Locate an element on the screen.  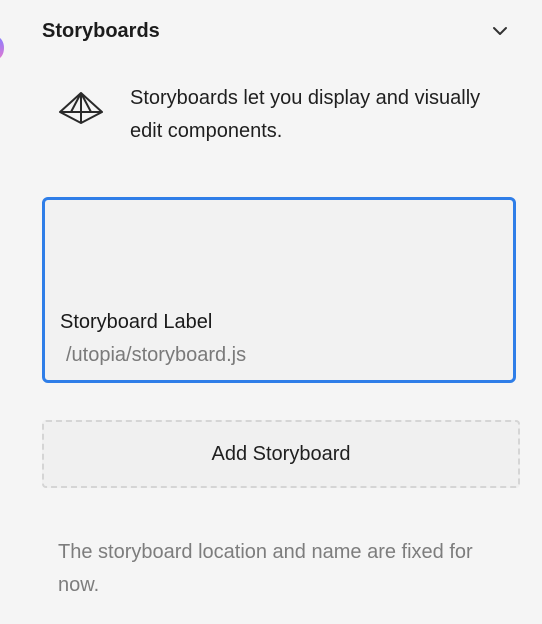
storyboard-label: Storyboard Label is located at coordinates (136, 322).